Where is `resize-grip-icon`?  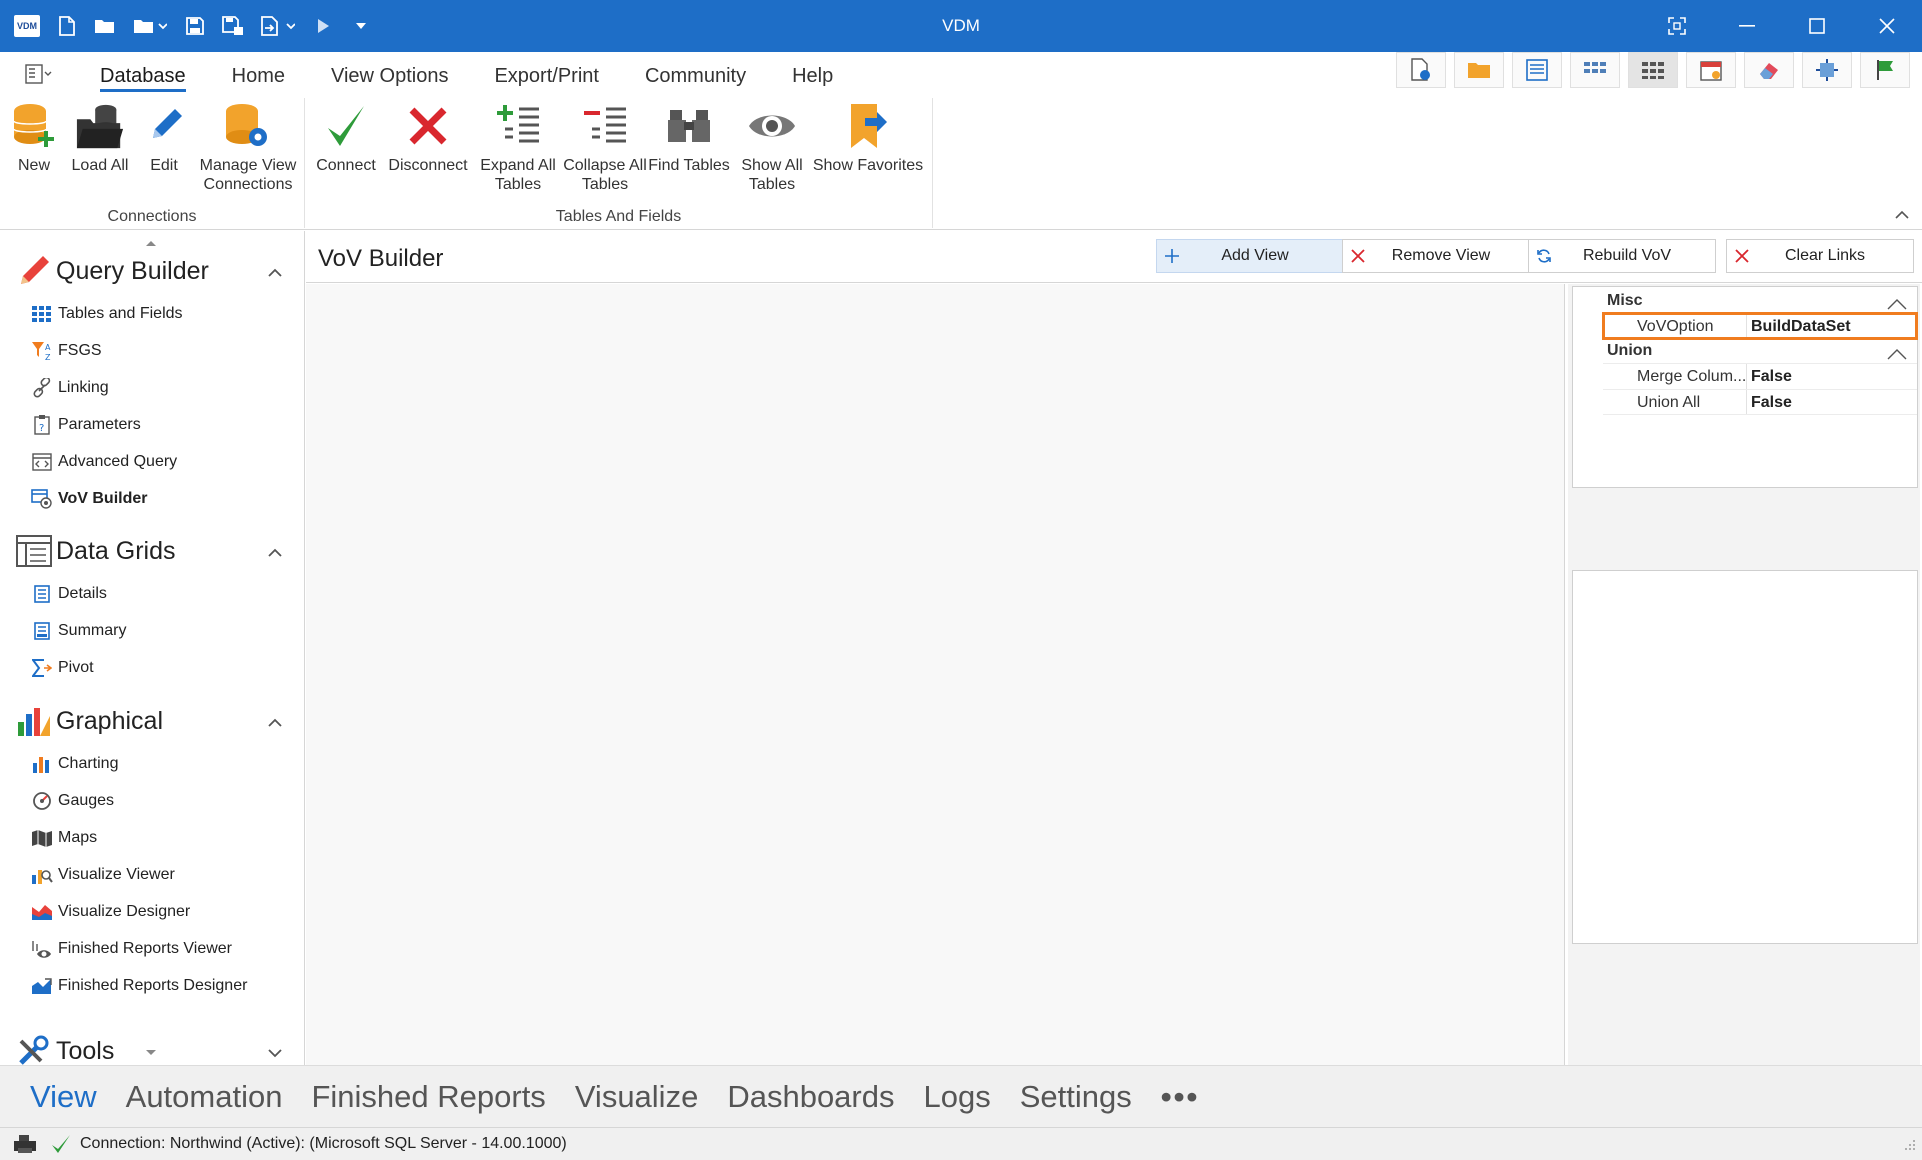
resize-grip-icon is located at coordinates (1910, 1147).